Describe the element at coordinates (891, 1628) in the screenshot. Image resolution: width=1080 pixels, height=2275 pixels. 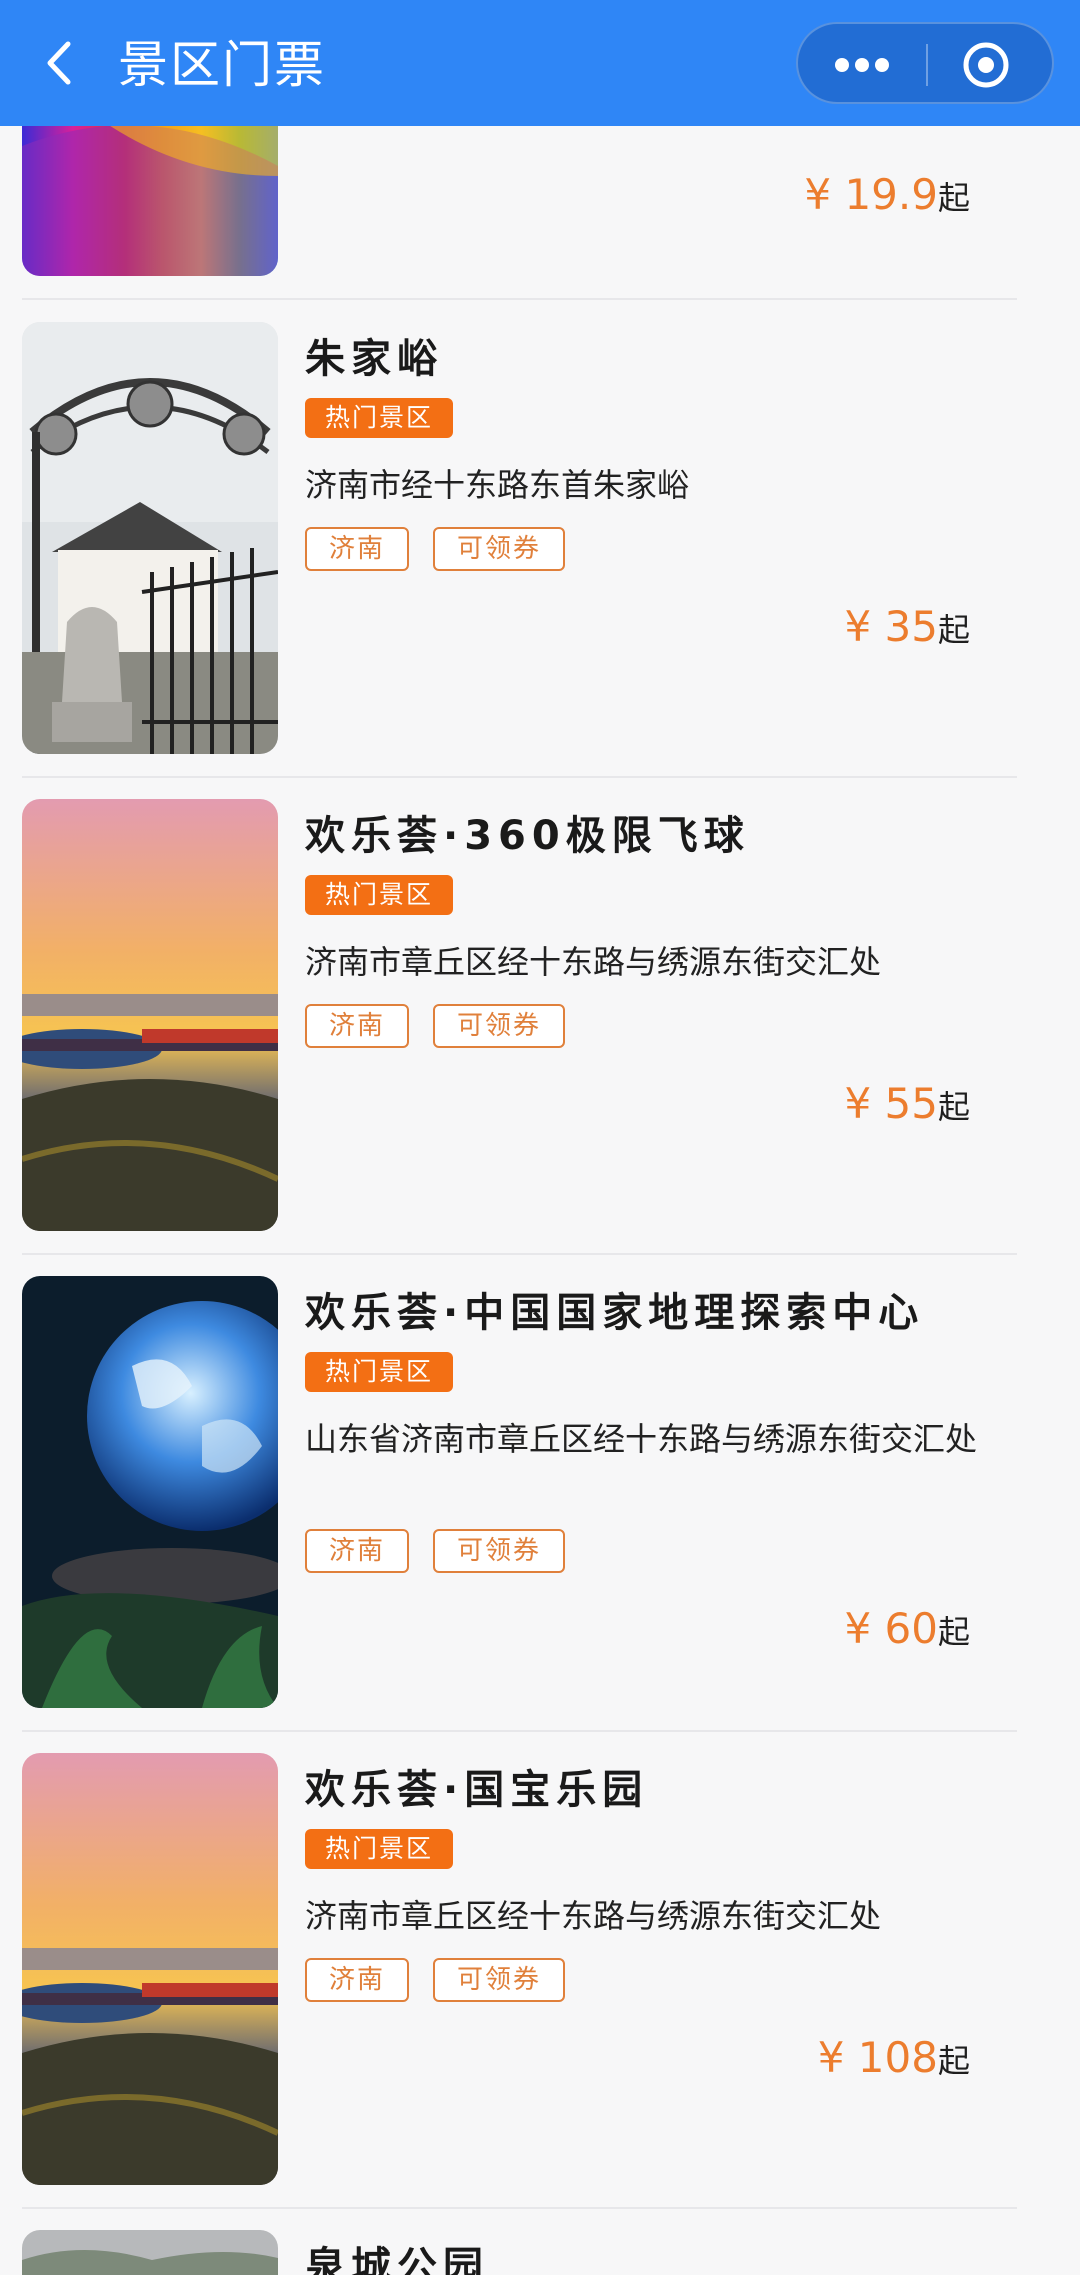
I see `price-value: ¥ 60` at that location.